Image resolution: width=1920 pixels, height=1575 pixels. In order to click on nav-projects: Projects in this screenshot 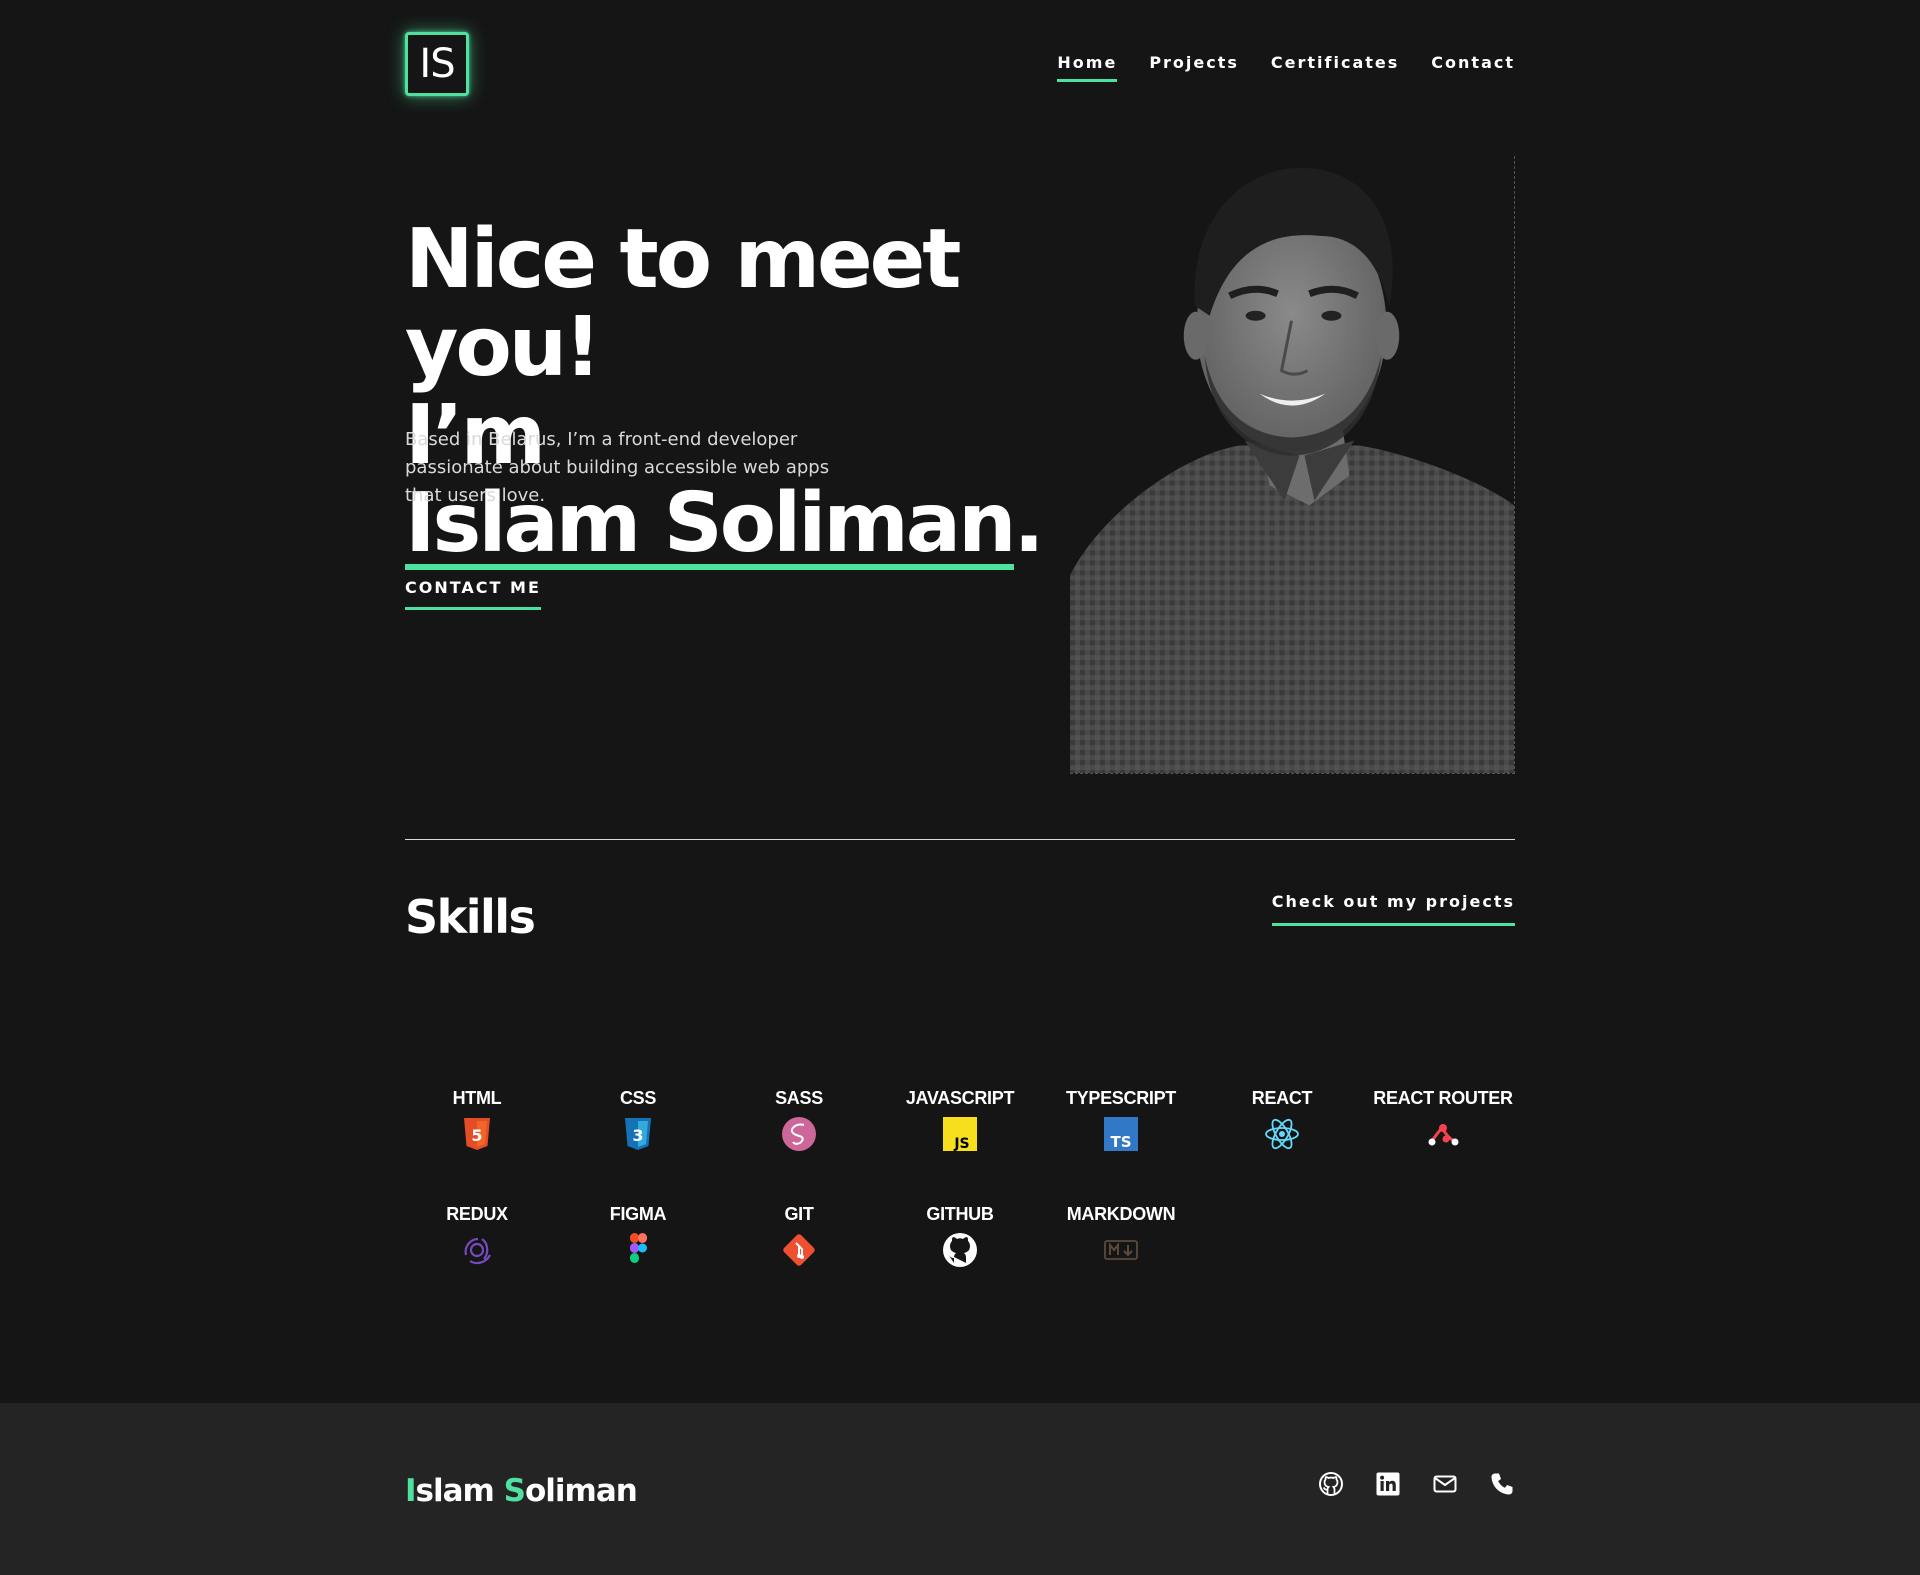, I will do `click(1194, 67)`.